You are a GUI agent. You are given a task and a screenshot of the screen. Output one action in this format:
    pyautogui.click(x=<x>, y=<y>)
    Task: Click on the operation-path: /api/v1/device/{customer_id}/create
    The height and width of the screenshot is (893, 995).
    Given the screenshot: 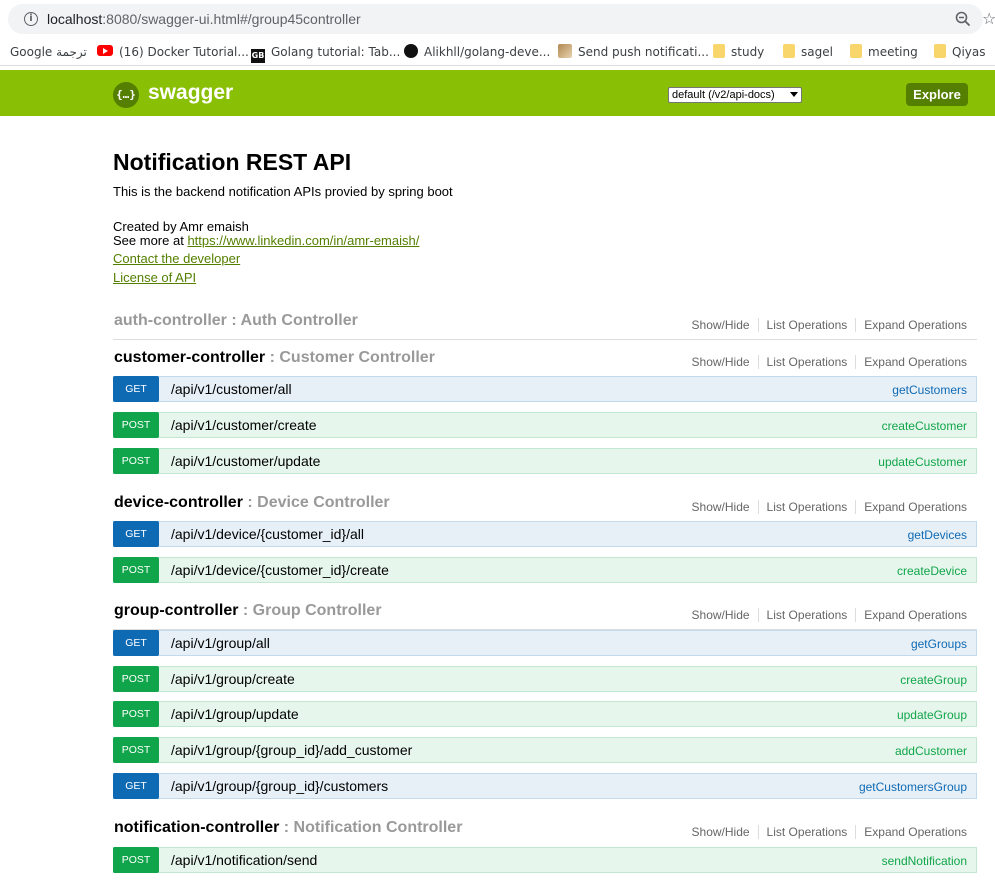 What is the action you would take?
    pyautogui.click(x=280, y=570)
    